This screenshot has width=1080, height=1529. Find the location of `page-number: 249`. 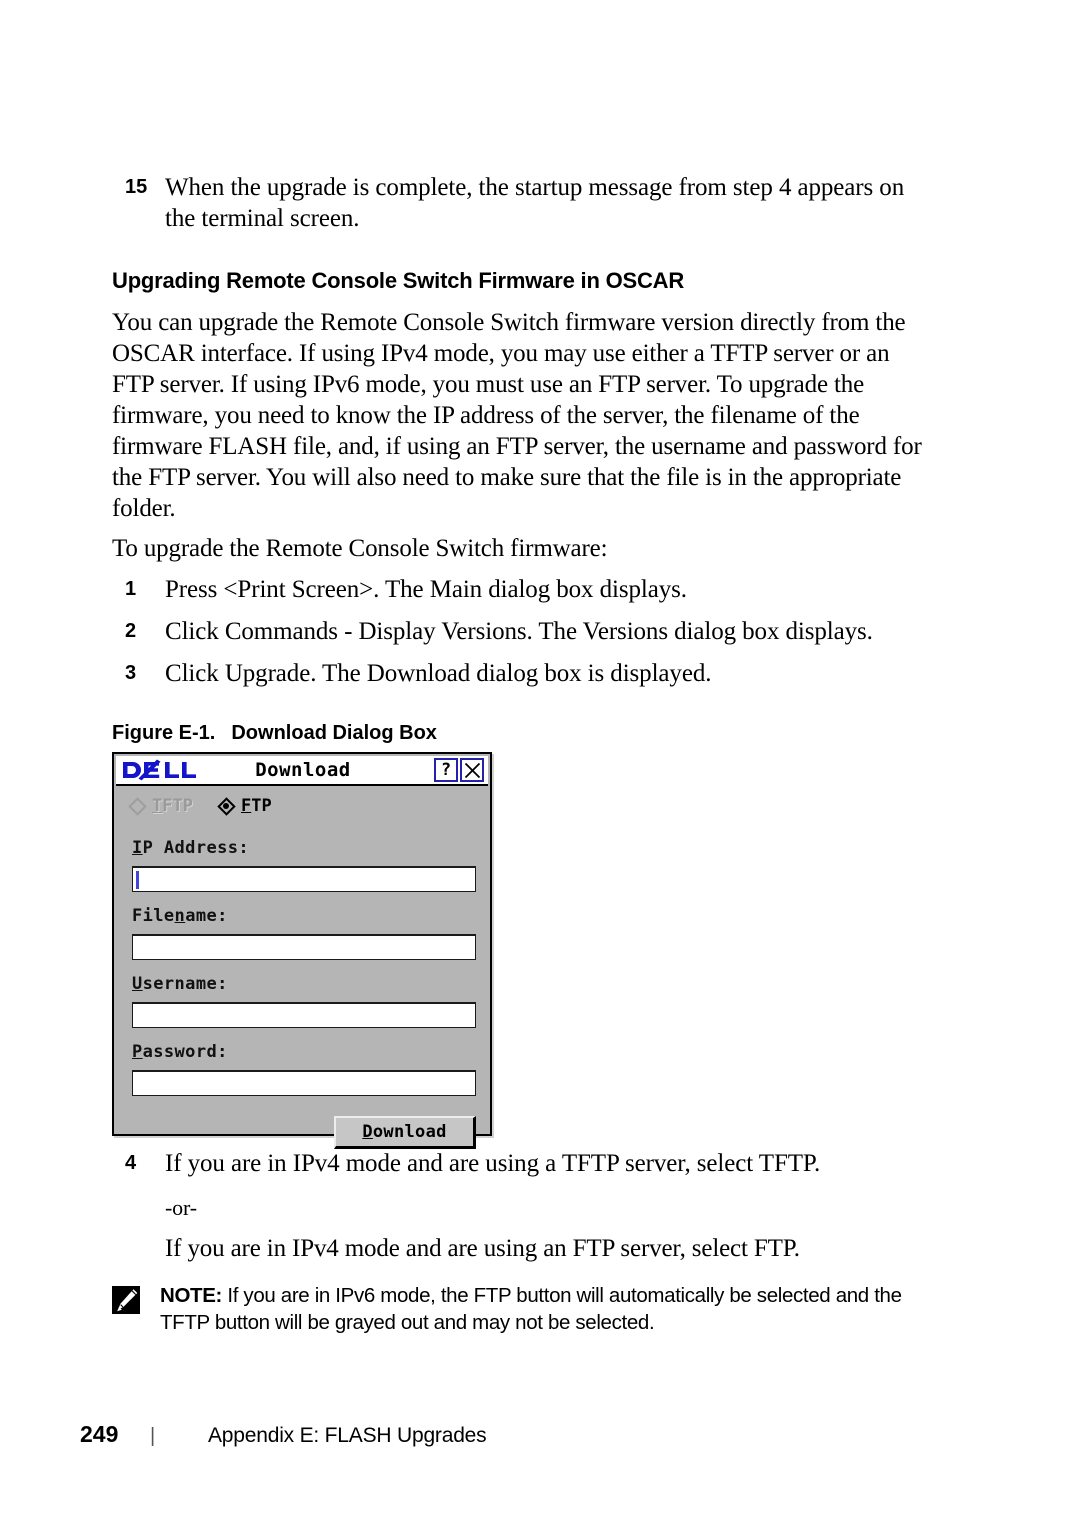

page-number: 249 is located at coordinates (99, 1434).